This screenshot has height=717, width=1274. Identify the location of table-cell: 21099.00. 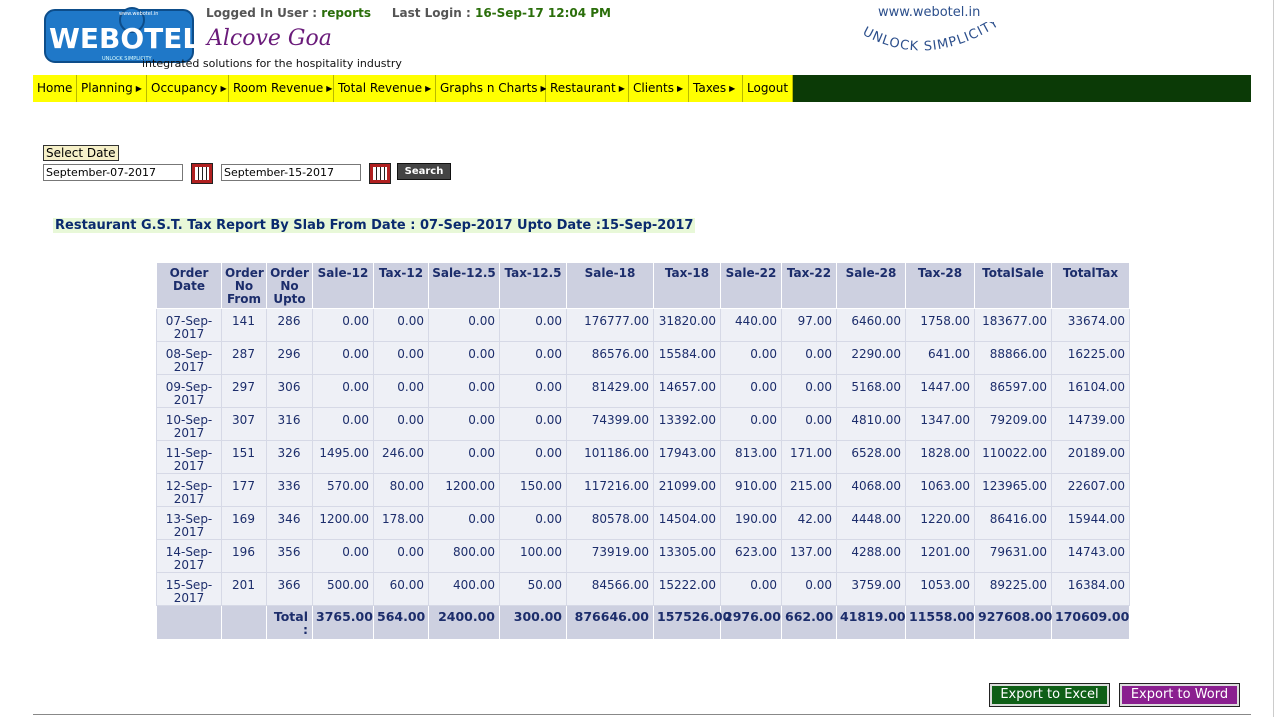
(687, 490).